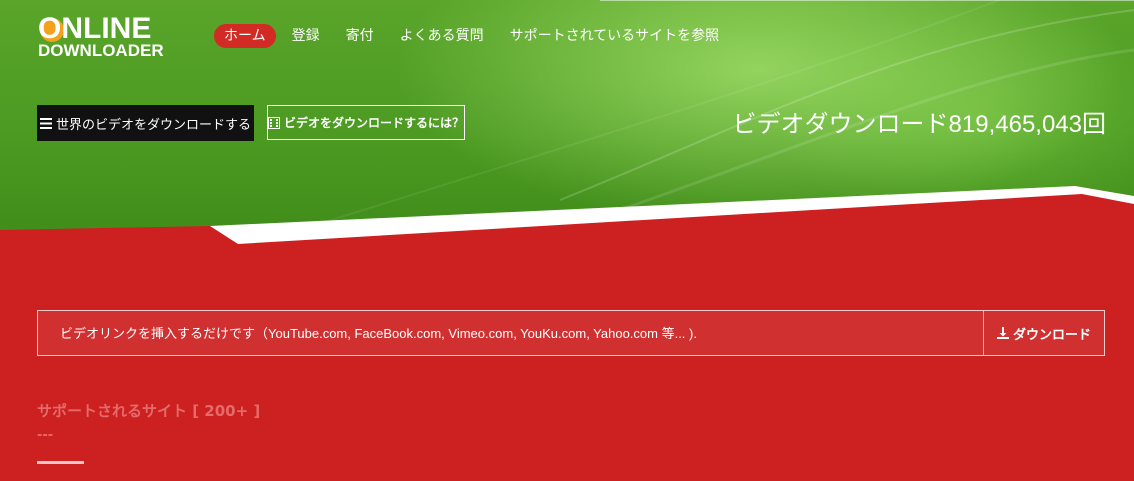  I want to click on nav-faq: よくある質問, so click(442, 36).